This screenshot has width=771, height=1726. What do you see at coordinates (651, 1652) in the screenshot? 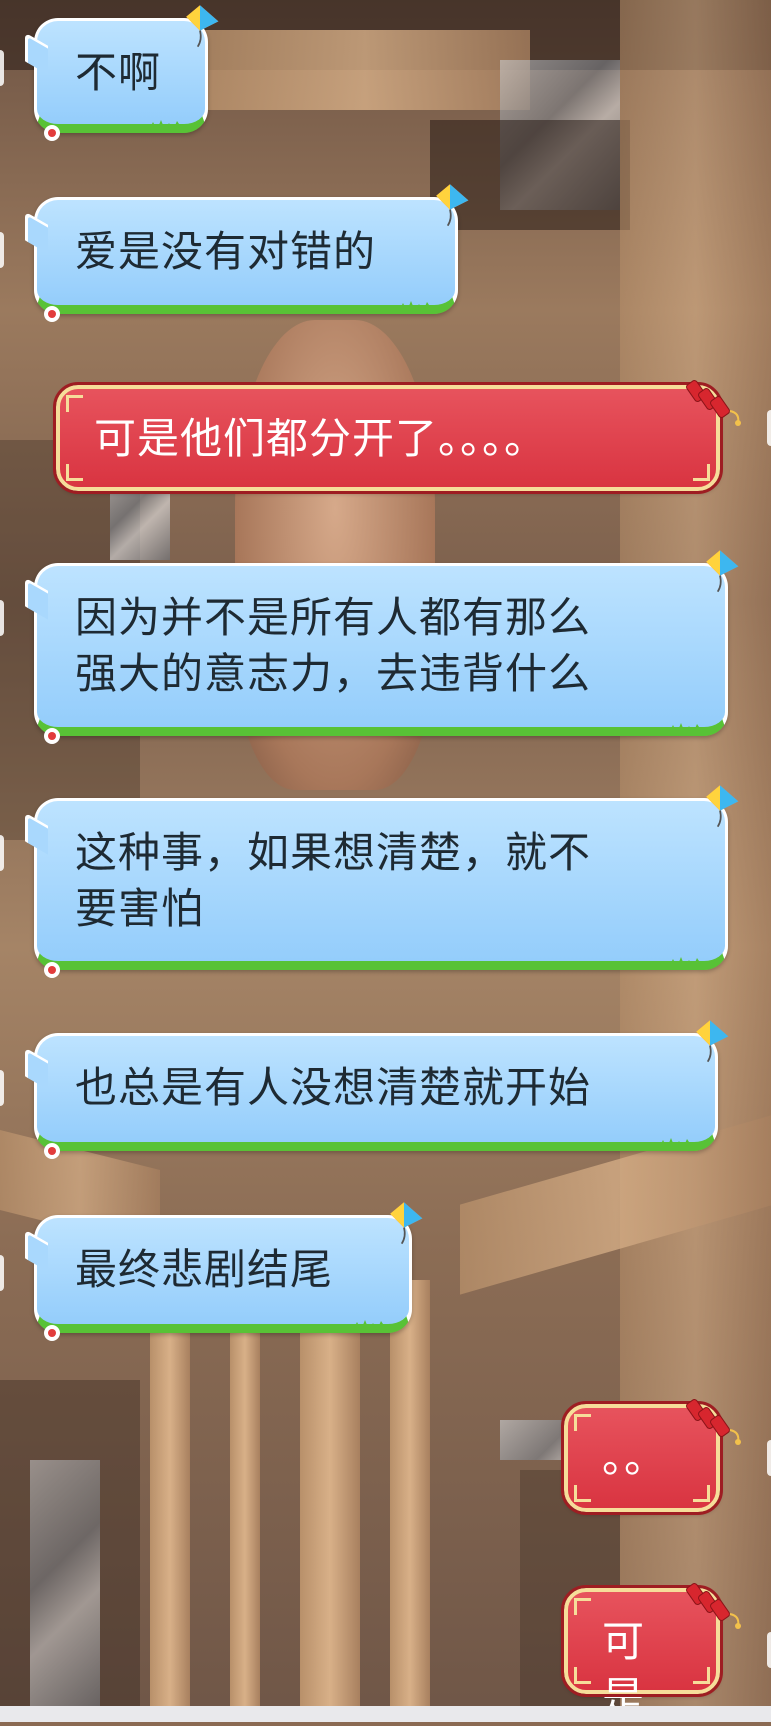
I see `message-bubble-outgoing: 可是` at bounding box center [651, 1652].